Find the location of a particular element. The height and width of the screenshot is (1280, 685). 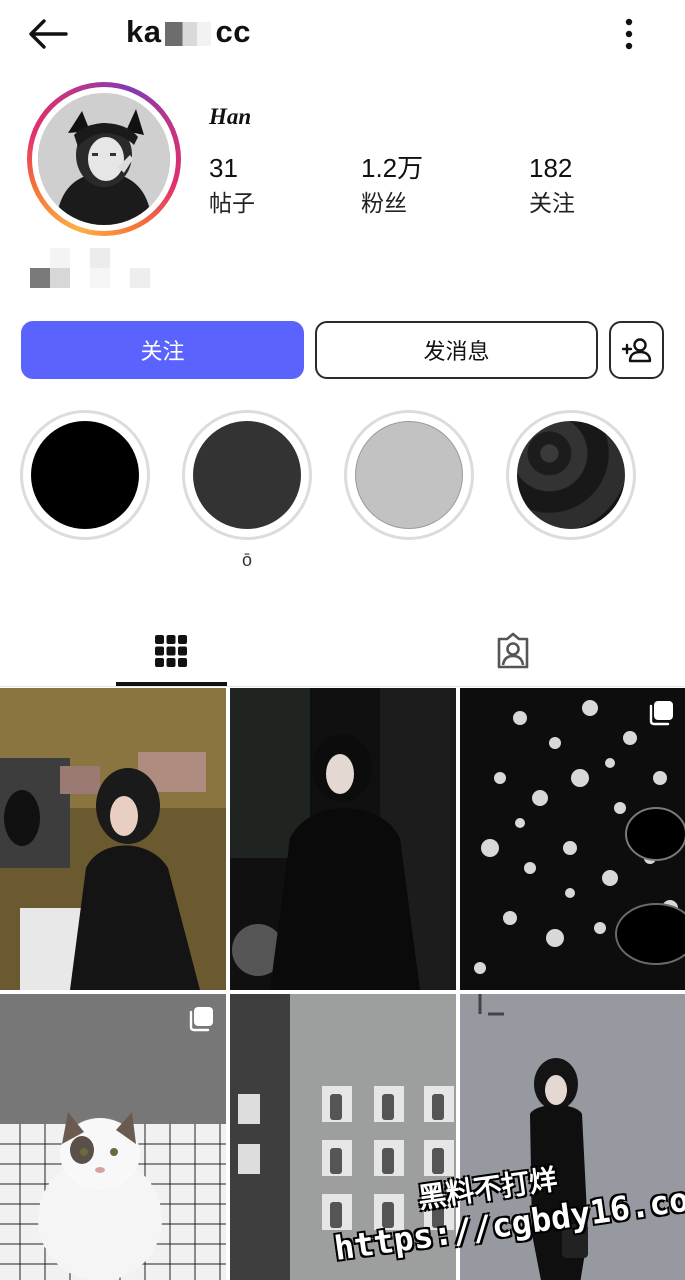

username-redaction is located at coordinates (188, 33).